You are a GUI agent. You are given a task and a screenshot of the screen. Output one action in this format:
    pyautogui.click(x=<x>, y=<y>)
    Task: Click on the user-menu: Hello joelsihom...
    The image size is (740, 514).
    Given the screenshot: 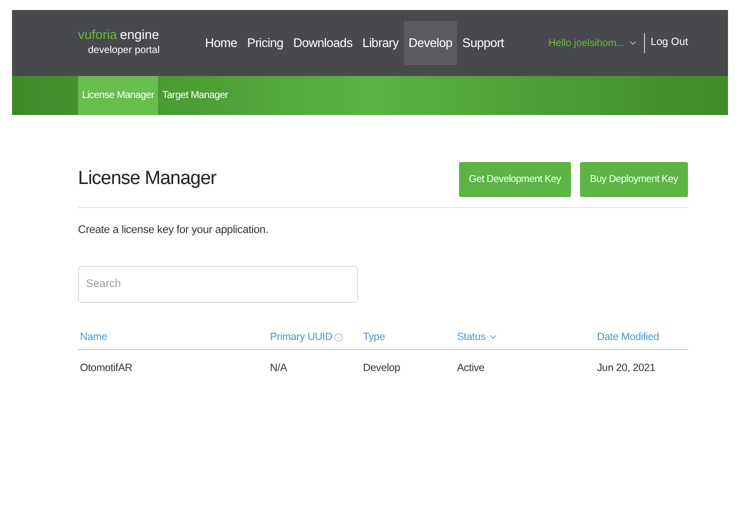 What is the action you would take?
    pyautogui.click(x=593, y=43)
    